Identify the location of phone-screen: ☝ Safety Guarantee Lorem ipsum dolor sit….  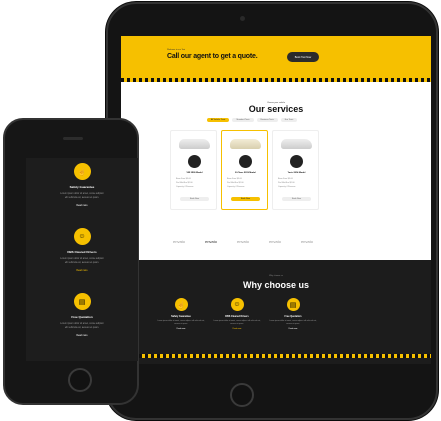
(82, 259).